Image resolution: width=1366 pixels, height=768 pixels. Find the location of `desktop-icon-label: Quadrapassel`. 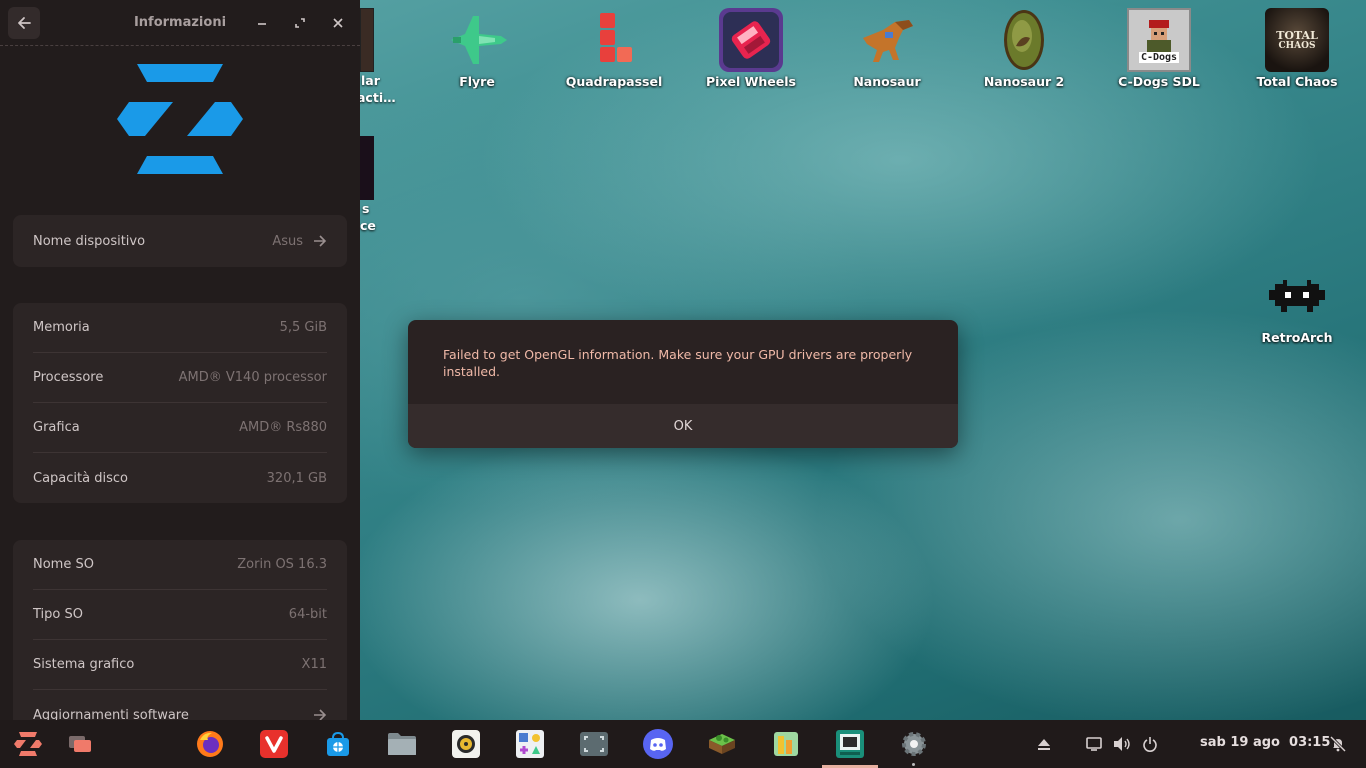

desktop-icon-label: Quadrapassel is located at coordinates (614, 81).